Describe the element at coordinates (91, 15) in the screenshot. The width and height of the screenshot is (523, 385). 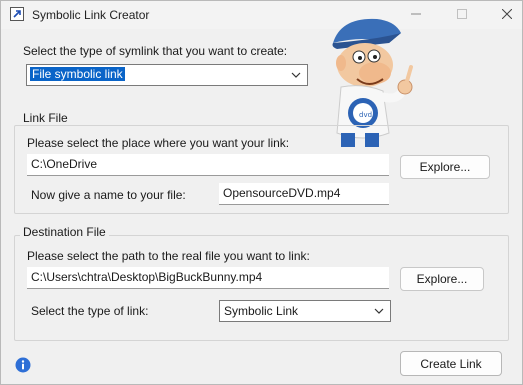
I see `window-title: Symbolic Link Creator` at that location.